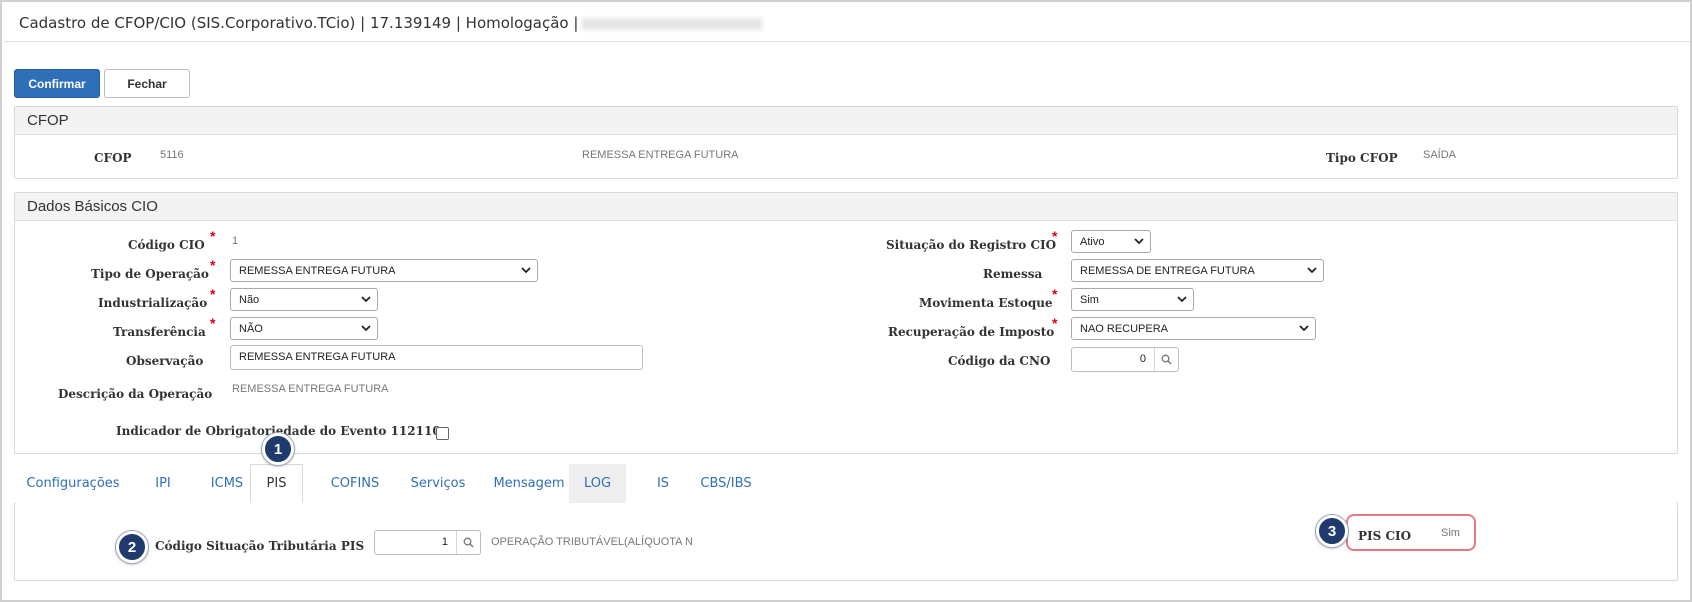 This screenshot has height=602, width=1692. What do you see at coordinates (278, 449) in the screenshot?
I see `callout-badge-1: 1` at bounding box center [278, 449].